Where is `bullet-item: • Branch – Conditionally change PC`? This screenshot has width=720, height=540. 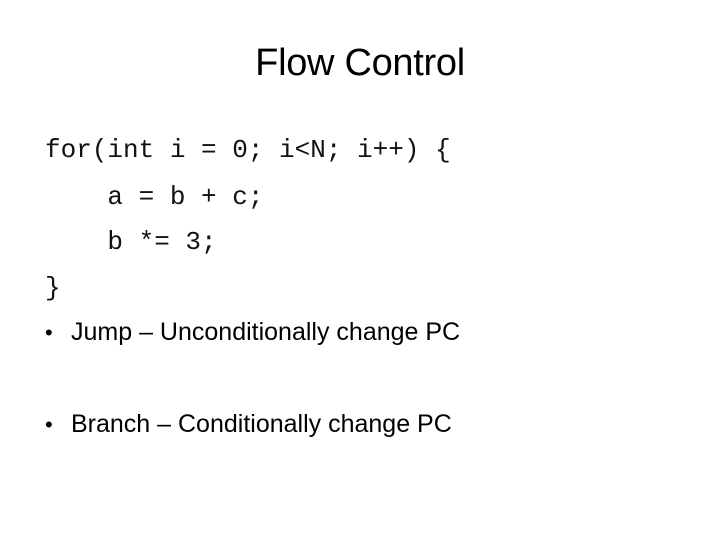
bullet-item: • Branch – Conditionally change PC is located at coordinates (248, 424).